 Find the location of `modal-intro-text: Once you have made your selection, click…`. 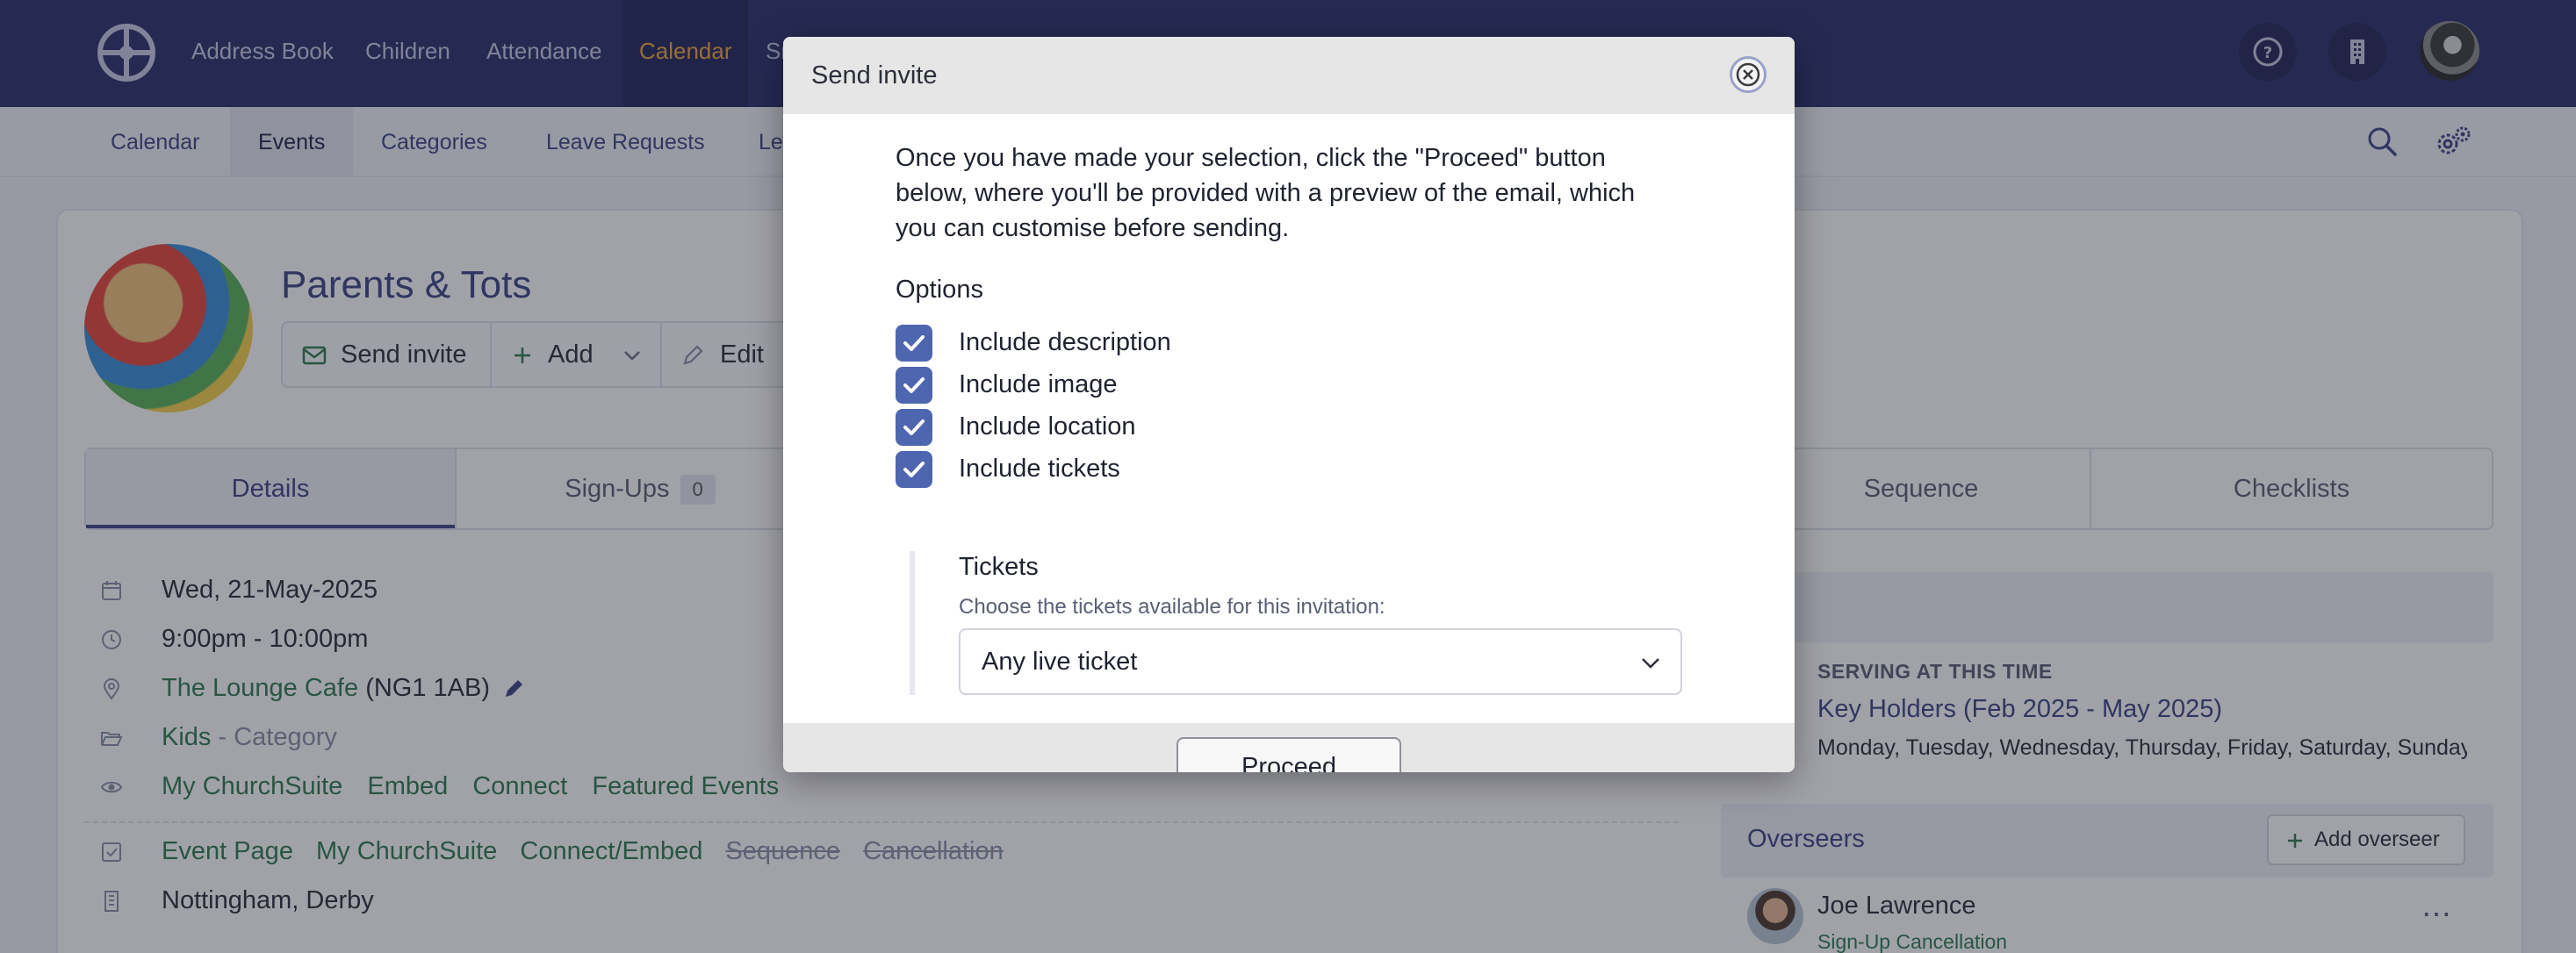

modal-intro-text: Once you have made your selection, click… is located at coordinates (1266, 193).